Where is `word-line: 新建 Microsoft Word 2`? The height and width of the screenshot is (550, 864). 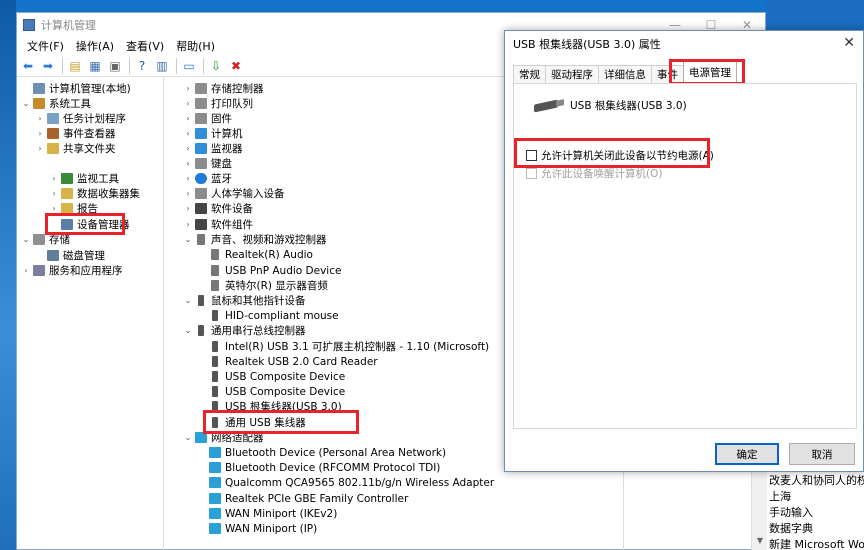 word-line: 新建 Microsoft Word 2 is located at coordinates (816, 544).